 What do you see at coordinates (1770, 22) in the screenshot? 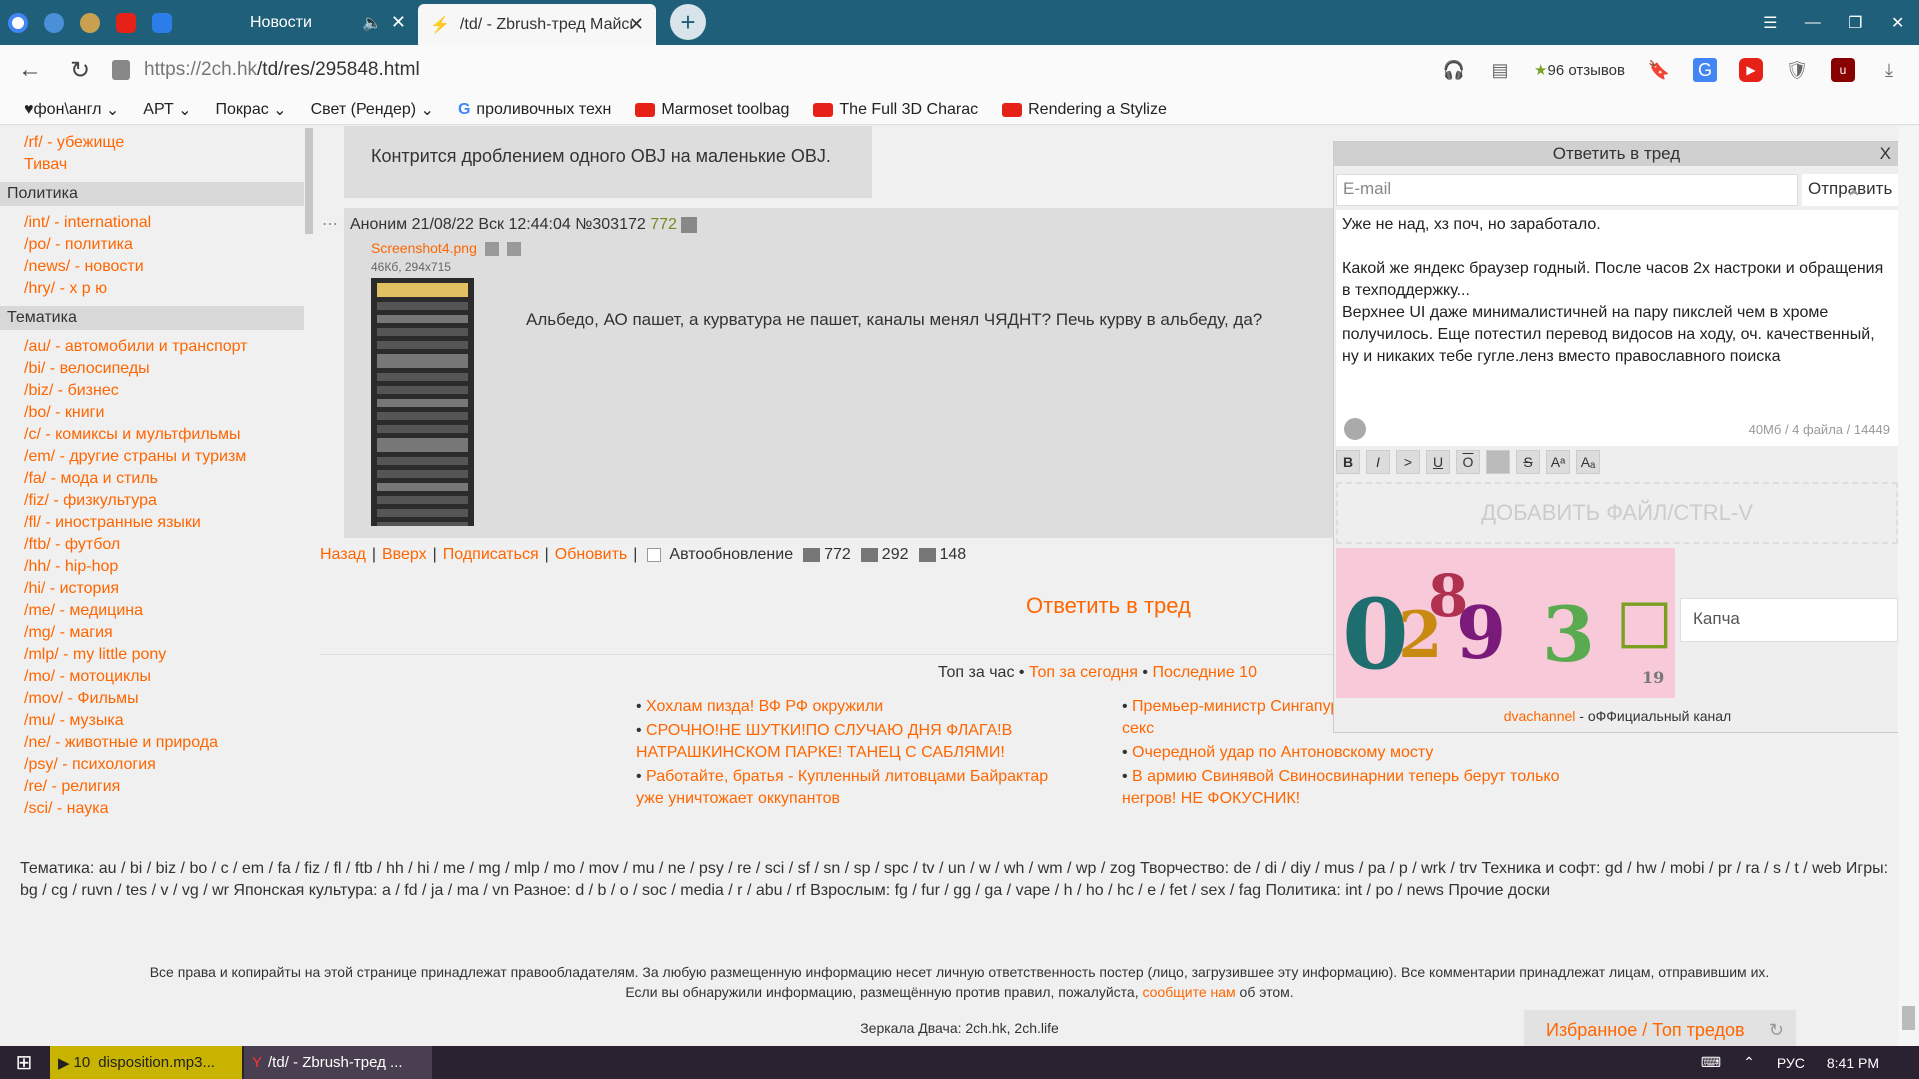
I see `menu-icon: ☰` at bounding box center [1770, 22].